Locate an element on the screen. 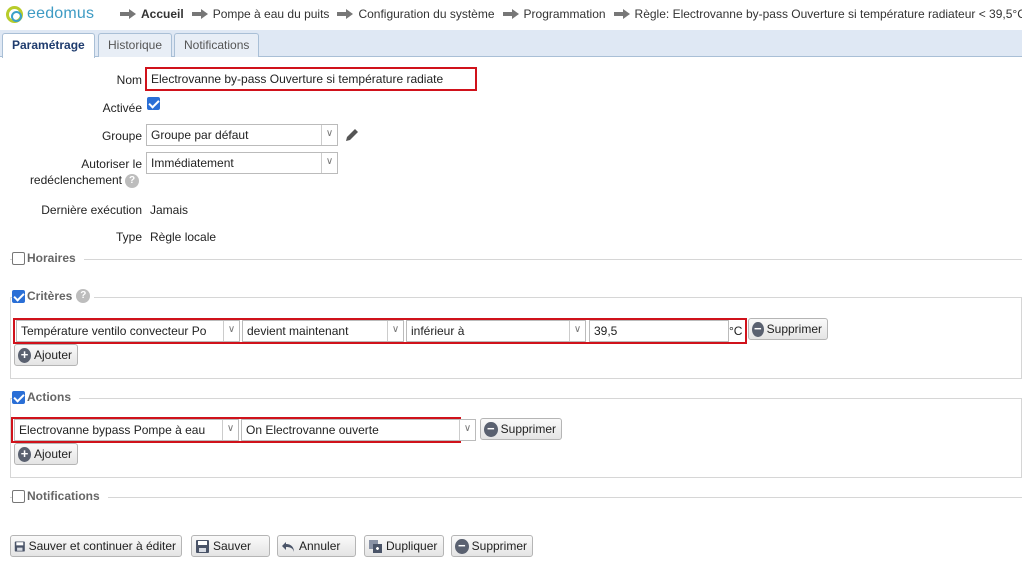 This screenshot has height=581, width=1022. duplicate-icon is located at coordinates (375, 546).